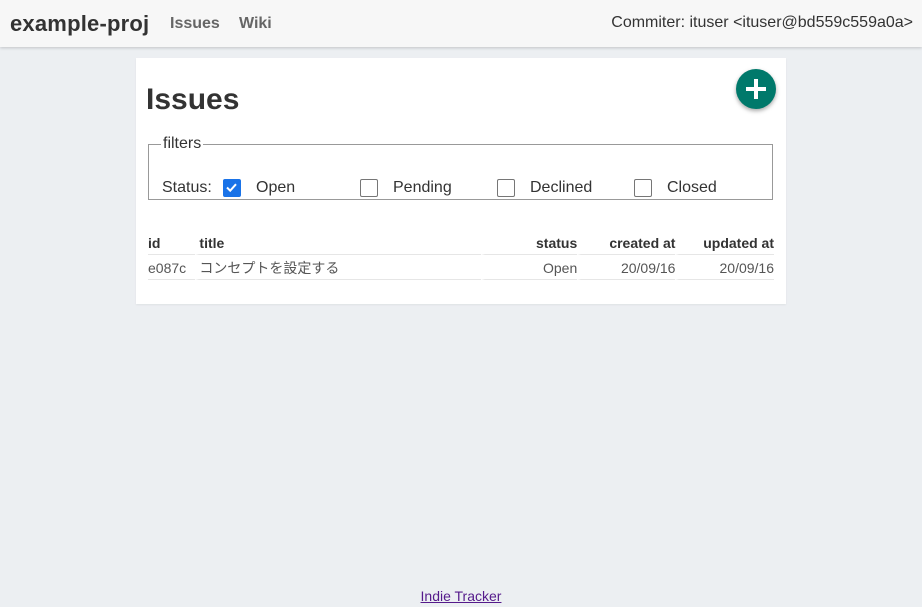 This screenshot has height=607, width=922. What do you see at coordinates (337, 244) in the screenshot?
I see `column-header-title: title` at bounding box center [337, 244].